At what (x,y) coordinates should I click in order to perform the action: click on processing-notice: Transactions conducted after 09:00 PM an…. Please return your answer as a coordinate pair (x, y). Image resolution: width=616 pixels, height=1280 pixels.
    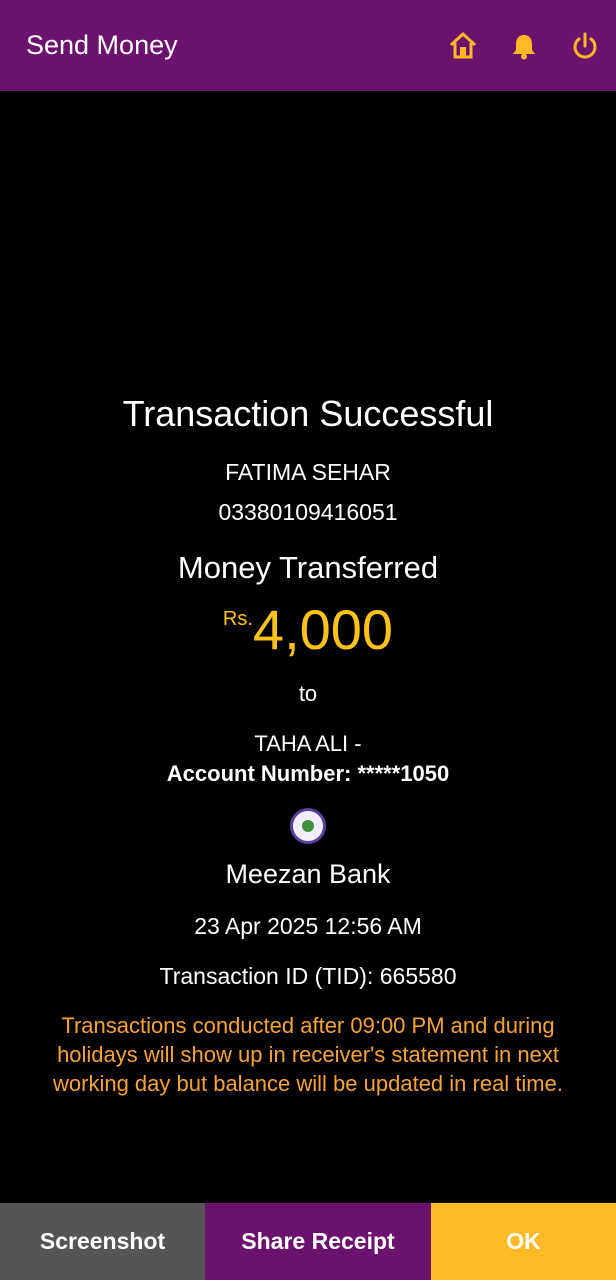
    Looking at the image, I should click on (308, 1054).